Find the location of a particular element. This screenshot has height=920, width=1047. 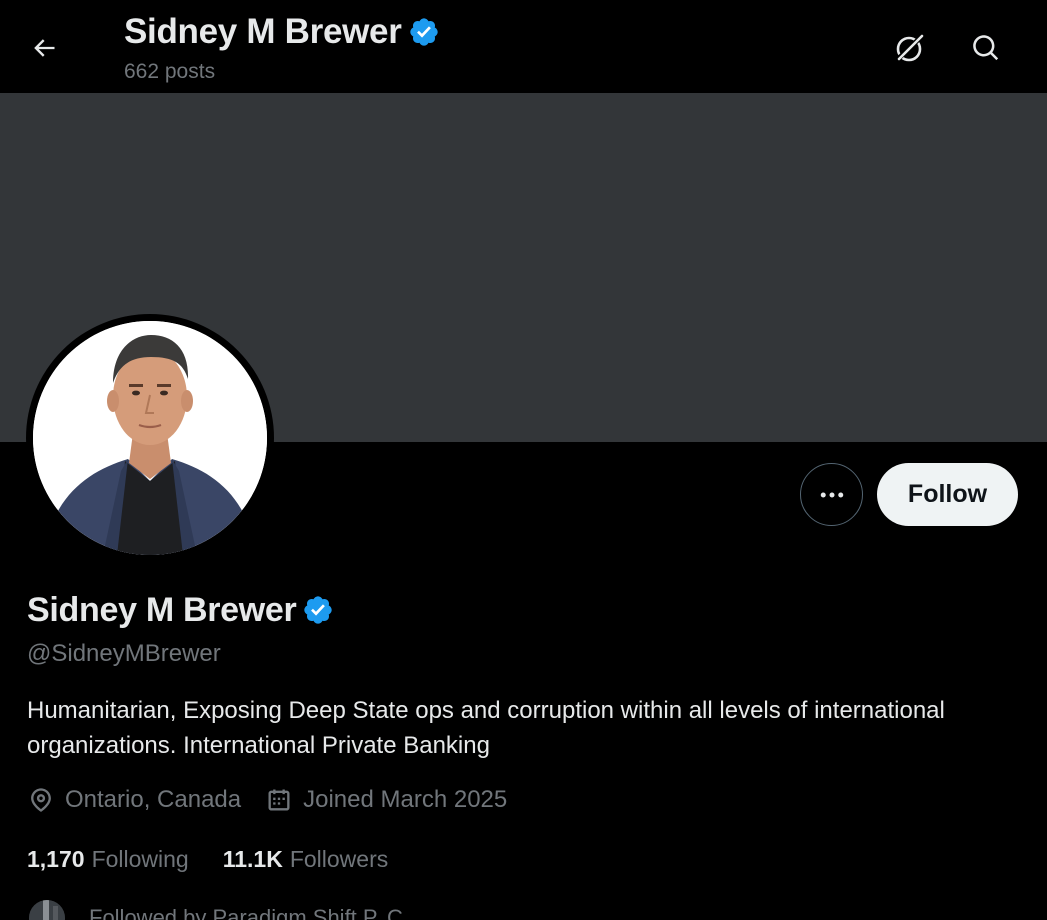

profile-name-row: Sidney M Brewer is located at coordinates (180, 610).